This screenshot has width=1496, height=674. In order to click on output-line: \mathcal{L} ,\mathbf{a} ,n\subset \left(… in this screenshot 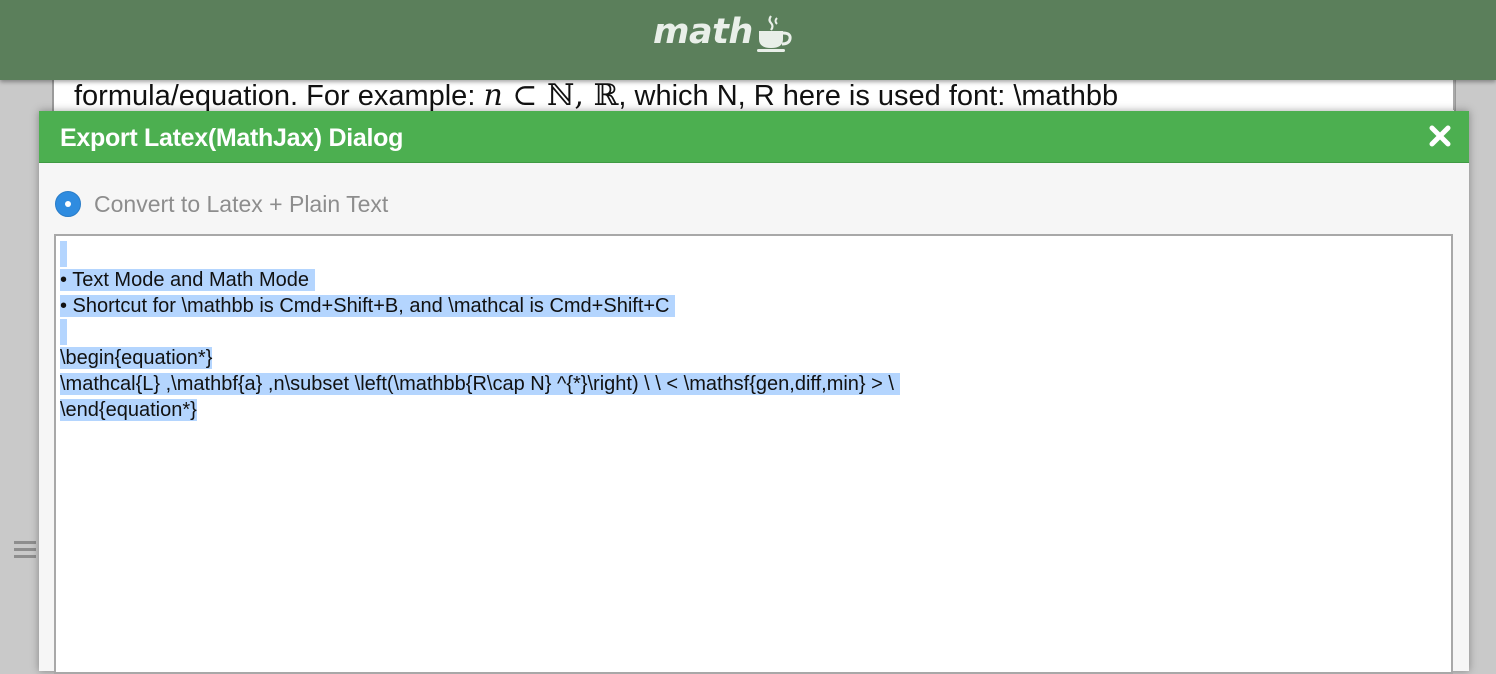, I will do `click(480, 384)`.